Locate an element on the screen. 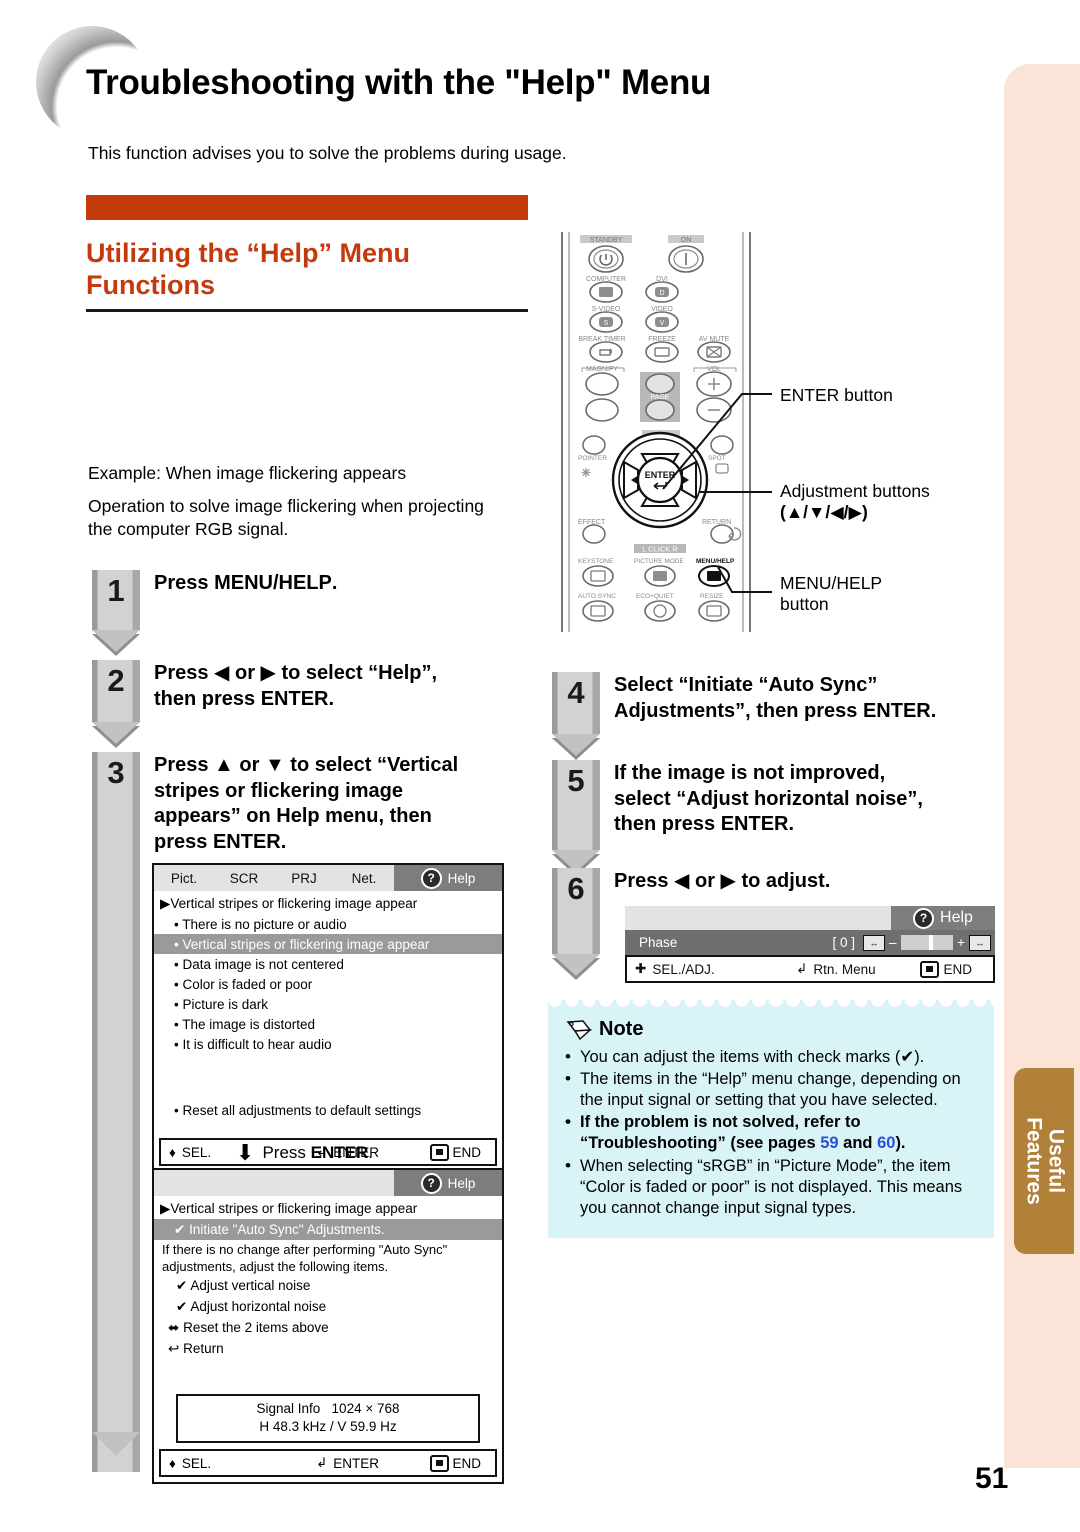  osd-help-tabbar: Pict. SCR PRJ Net. ? Help is located at coordinates (328, 878).